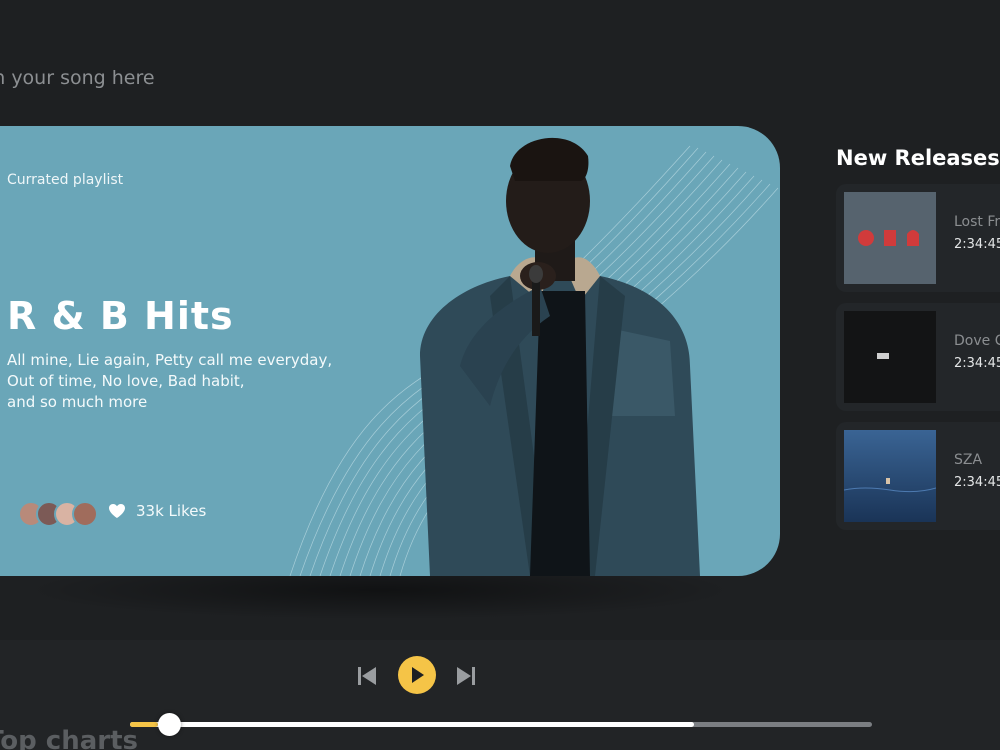 This screenshot has height=750, width=1000. I want to click on release-item: Dove C 2:34:45, so click(918, 357).